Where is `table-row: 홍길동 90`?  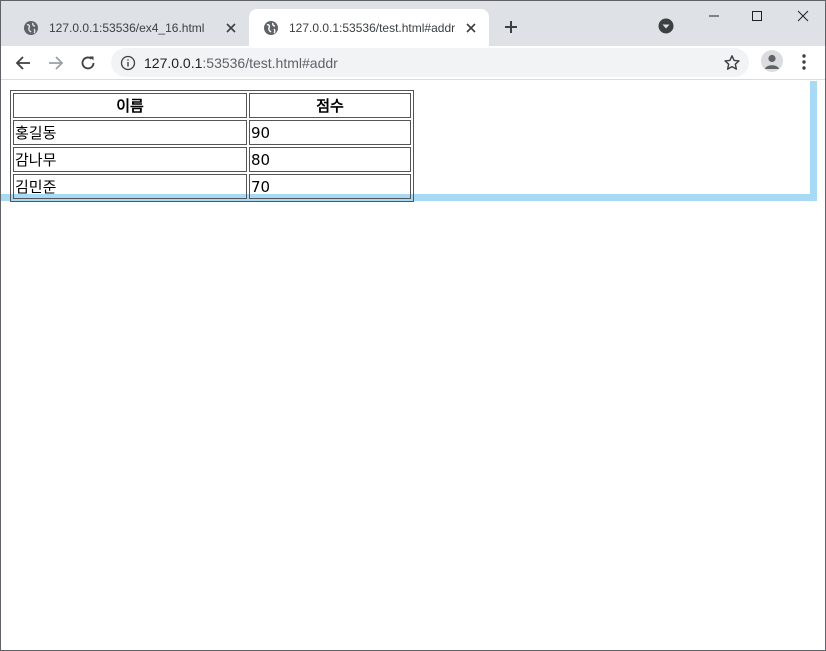
table-row: 홍길동 90 is located at coordinates (212, 132).